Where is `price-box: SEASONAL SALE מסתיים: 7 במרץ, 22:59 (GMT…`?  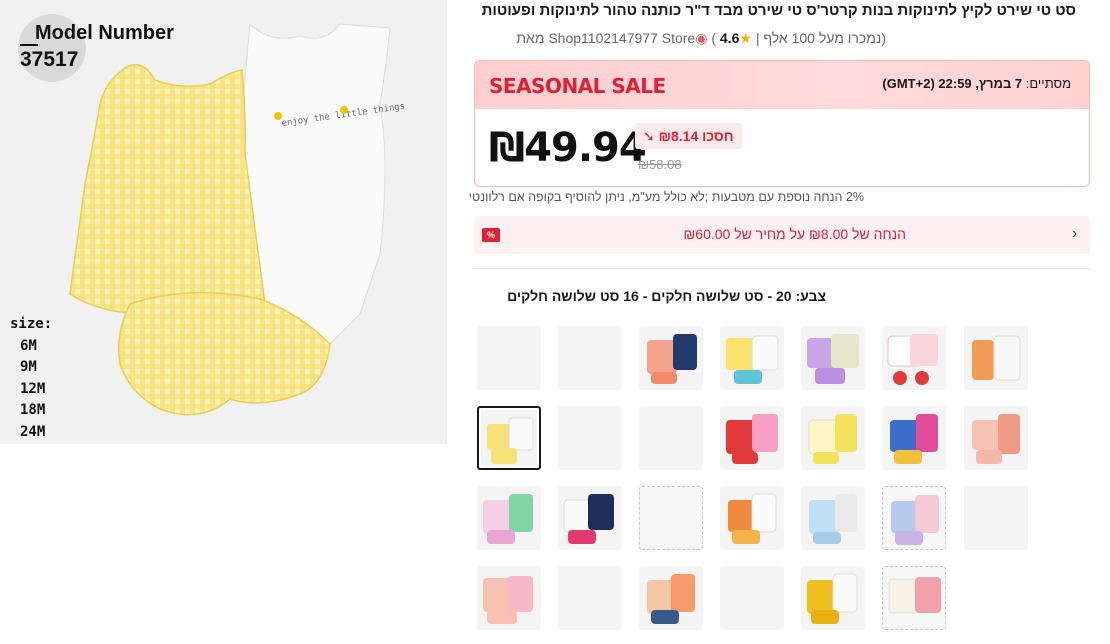
price-box: SEASONAL SALE מסתיים: 7 במרץ, 22:59 (GMT… is located at coordinates (782, 123).